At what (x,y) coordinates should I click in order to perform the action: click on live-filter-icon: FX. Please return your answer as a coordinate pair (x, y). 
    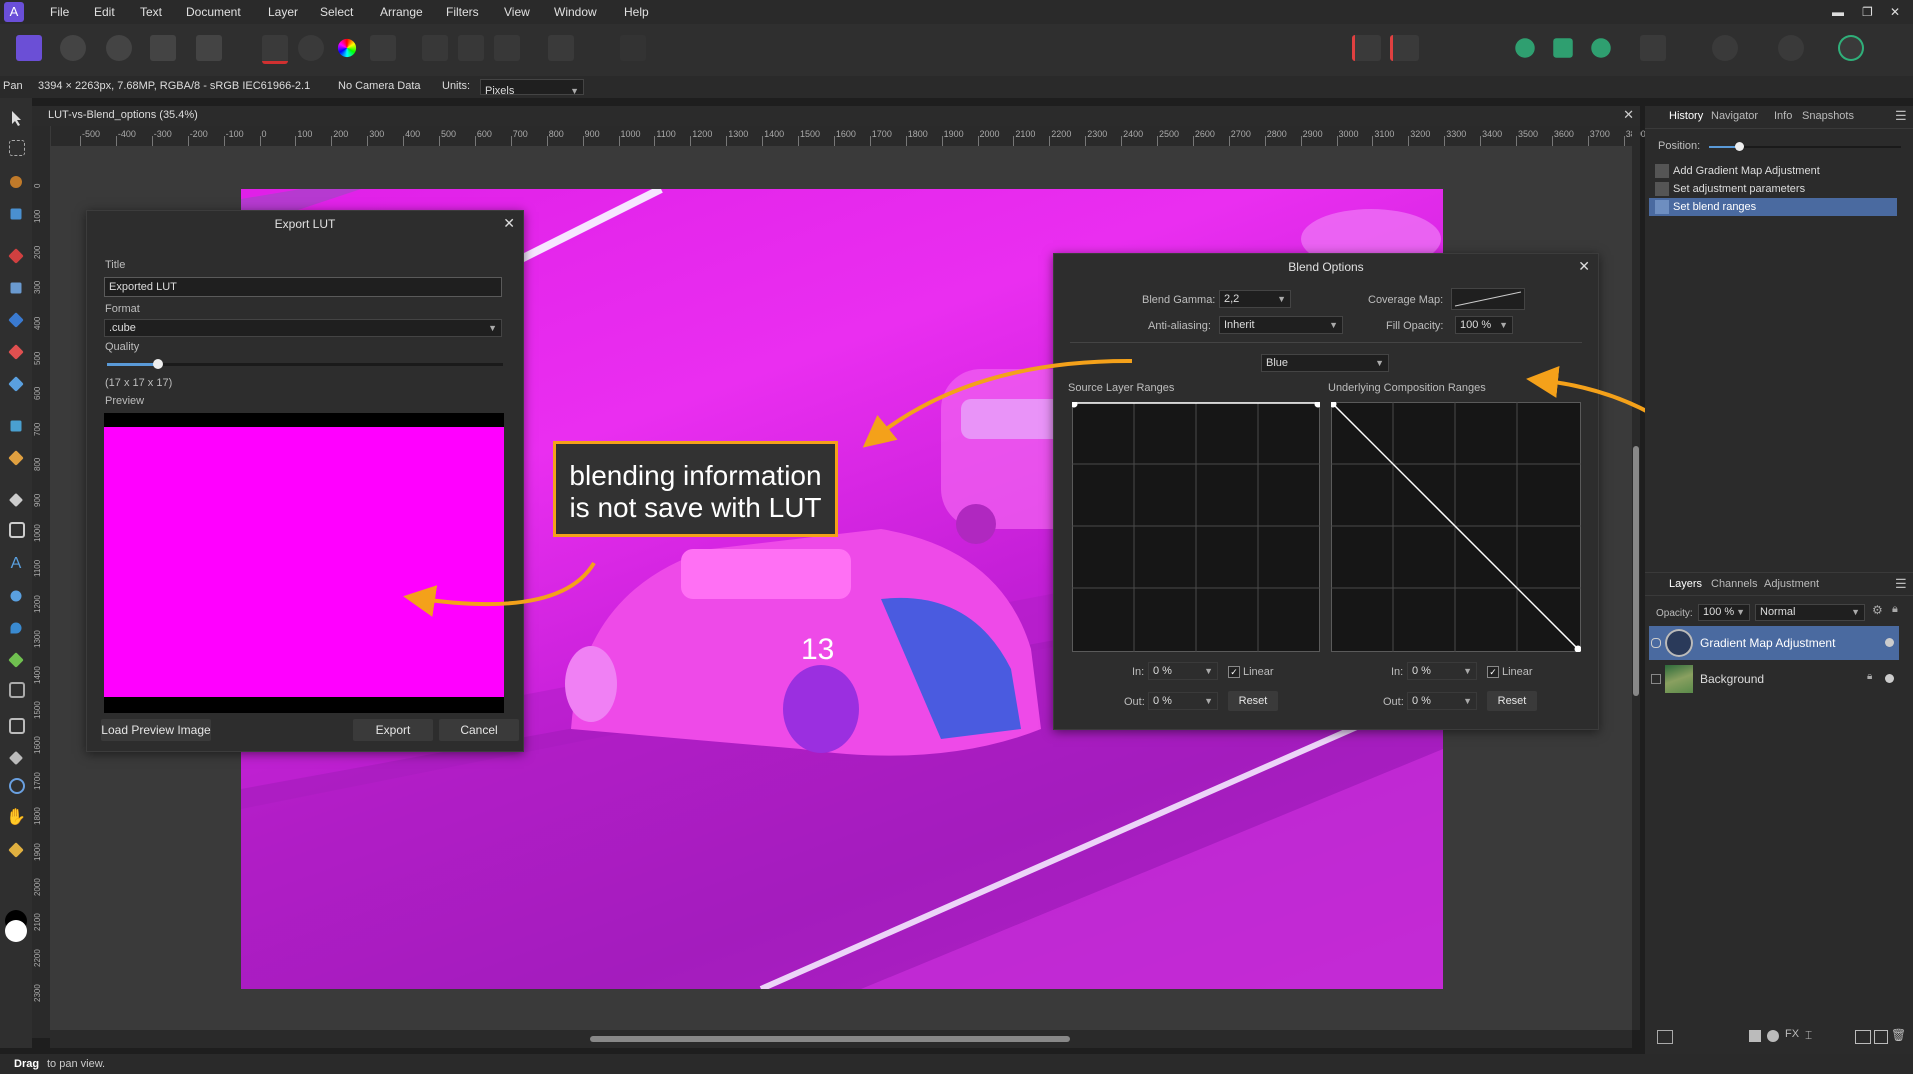
    Looking at the image, I should click on (1792, 1034).